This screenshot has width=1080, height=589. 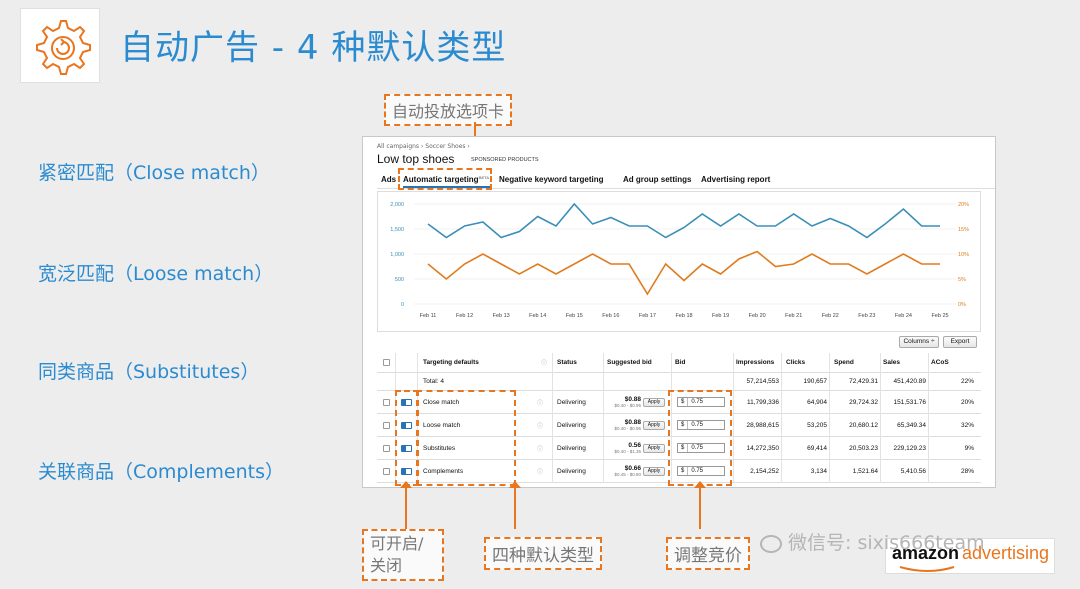 What do you see at coordinates (963, 205) in the screenshot?
I see `y-right-tick-label: 20%` at bounding box center [963, 205].